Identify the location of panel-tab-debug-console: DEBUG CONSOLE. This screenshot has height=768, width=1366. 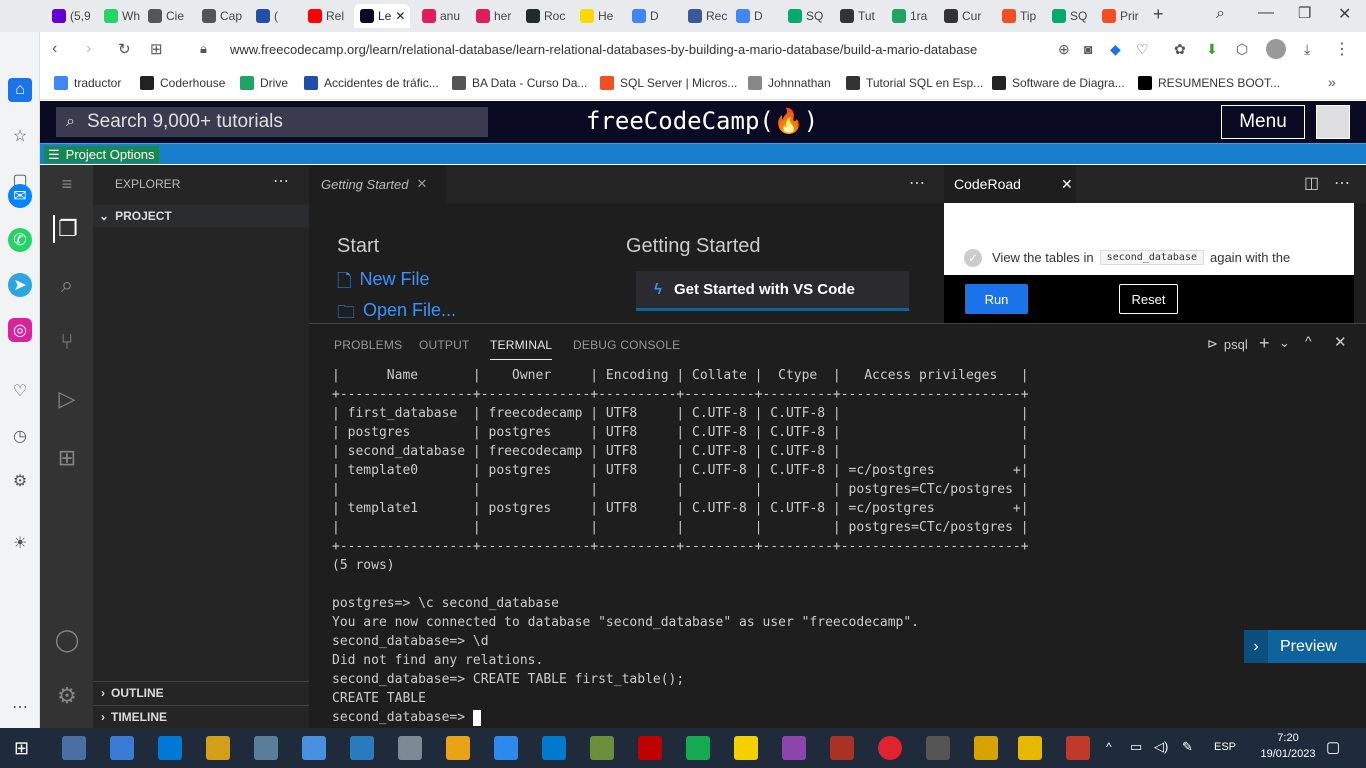
(626, 345).